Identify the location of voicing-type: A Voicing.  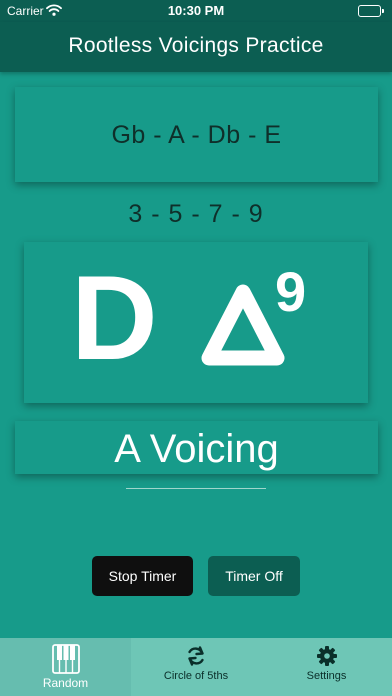
(196, 449).